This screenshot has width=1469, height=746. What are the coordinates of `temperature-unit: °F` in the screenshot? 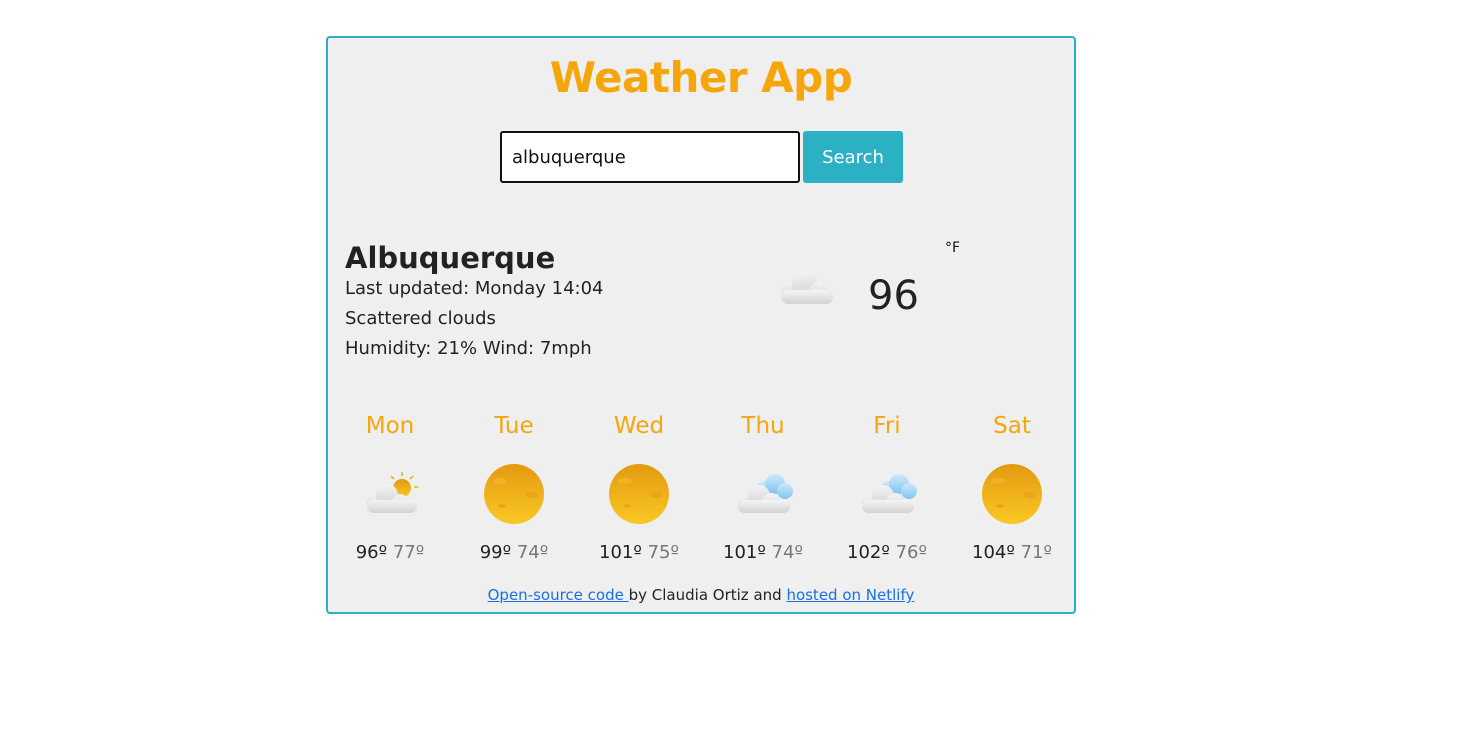 It's located at (952, 248).